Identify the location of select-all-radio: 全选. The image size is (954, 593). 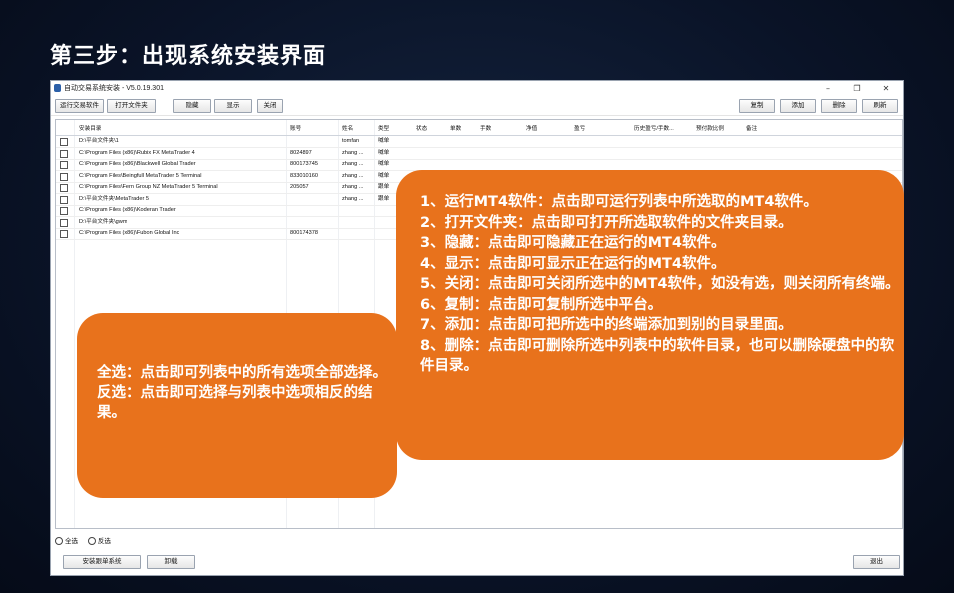
(66, 541).